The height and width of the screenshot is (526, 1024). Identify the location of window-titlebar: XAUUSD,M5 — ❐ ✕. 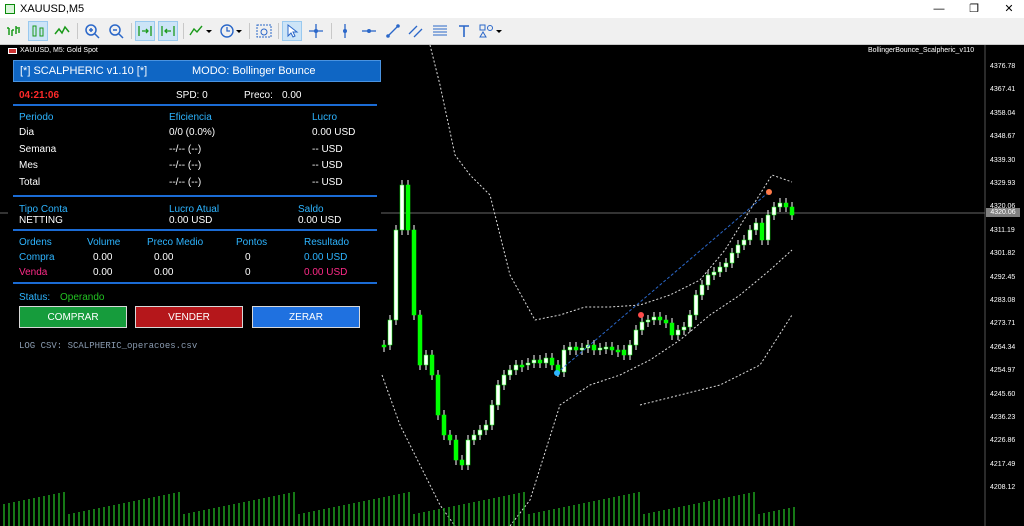
(512, 9).